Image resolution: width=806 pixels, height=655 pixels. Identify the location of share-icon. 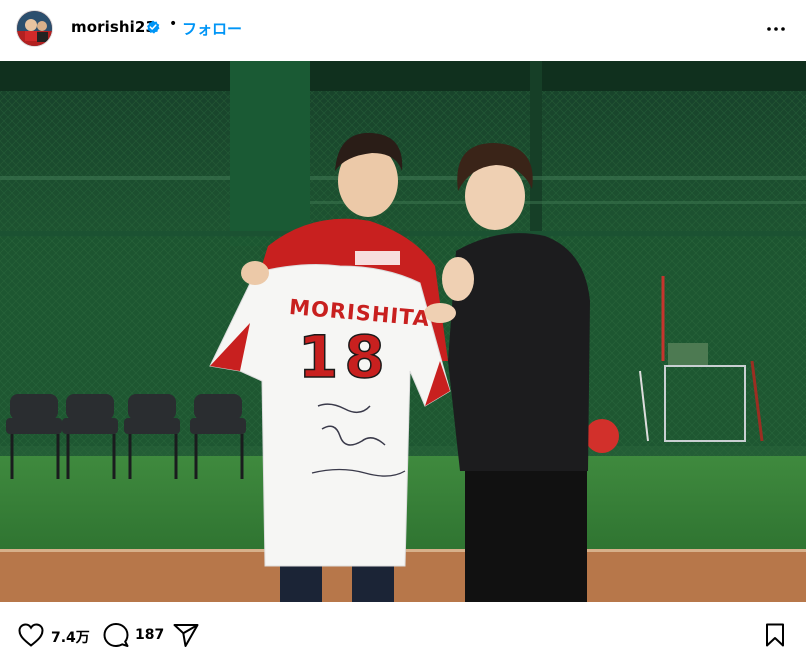
(186, 635).